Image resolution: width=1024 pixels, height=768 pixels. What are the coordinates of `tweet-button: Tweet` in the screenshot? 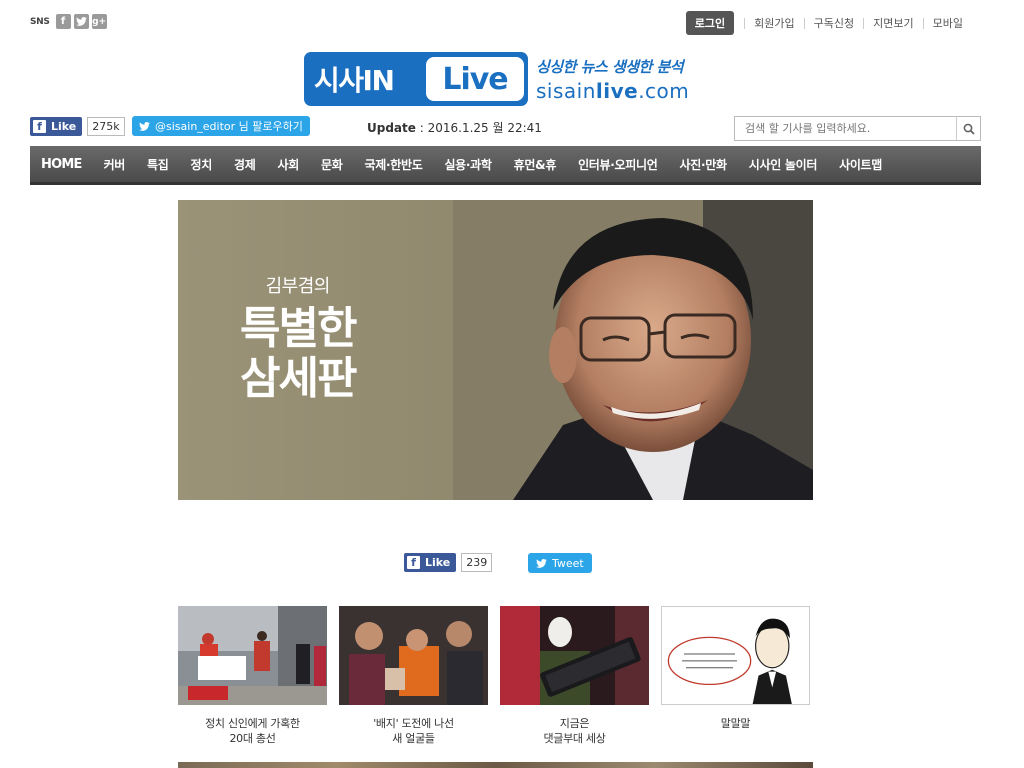 It's located at (560, 563).